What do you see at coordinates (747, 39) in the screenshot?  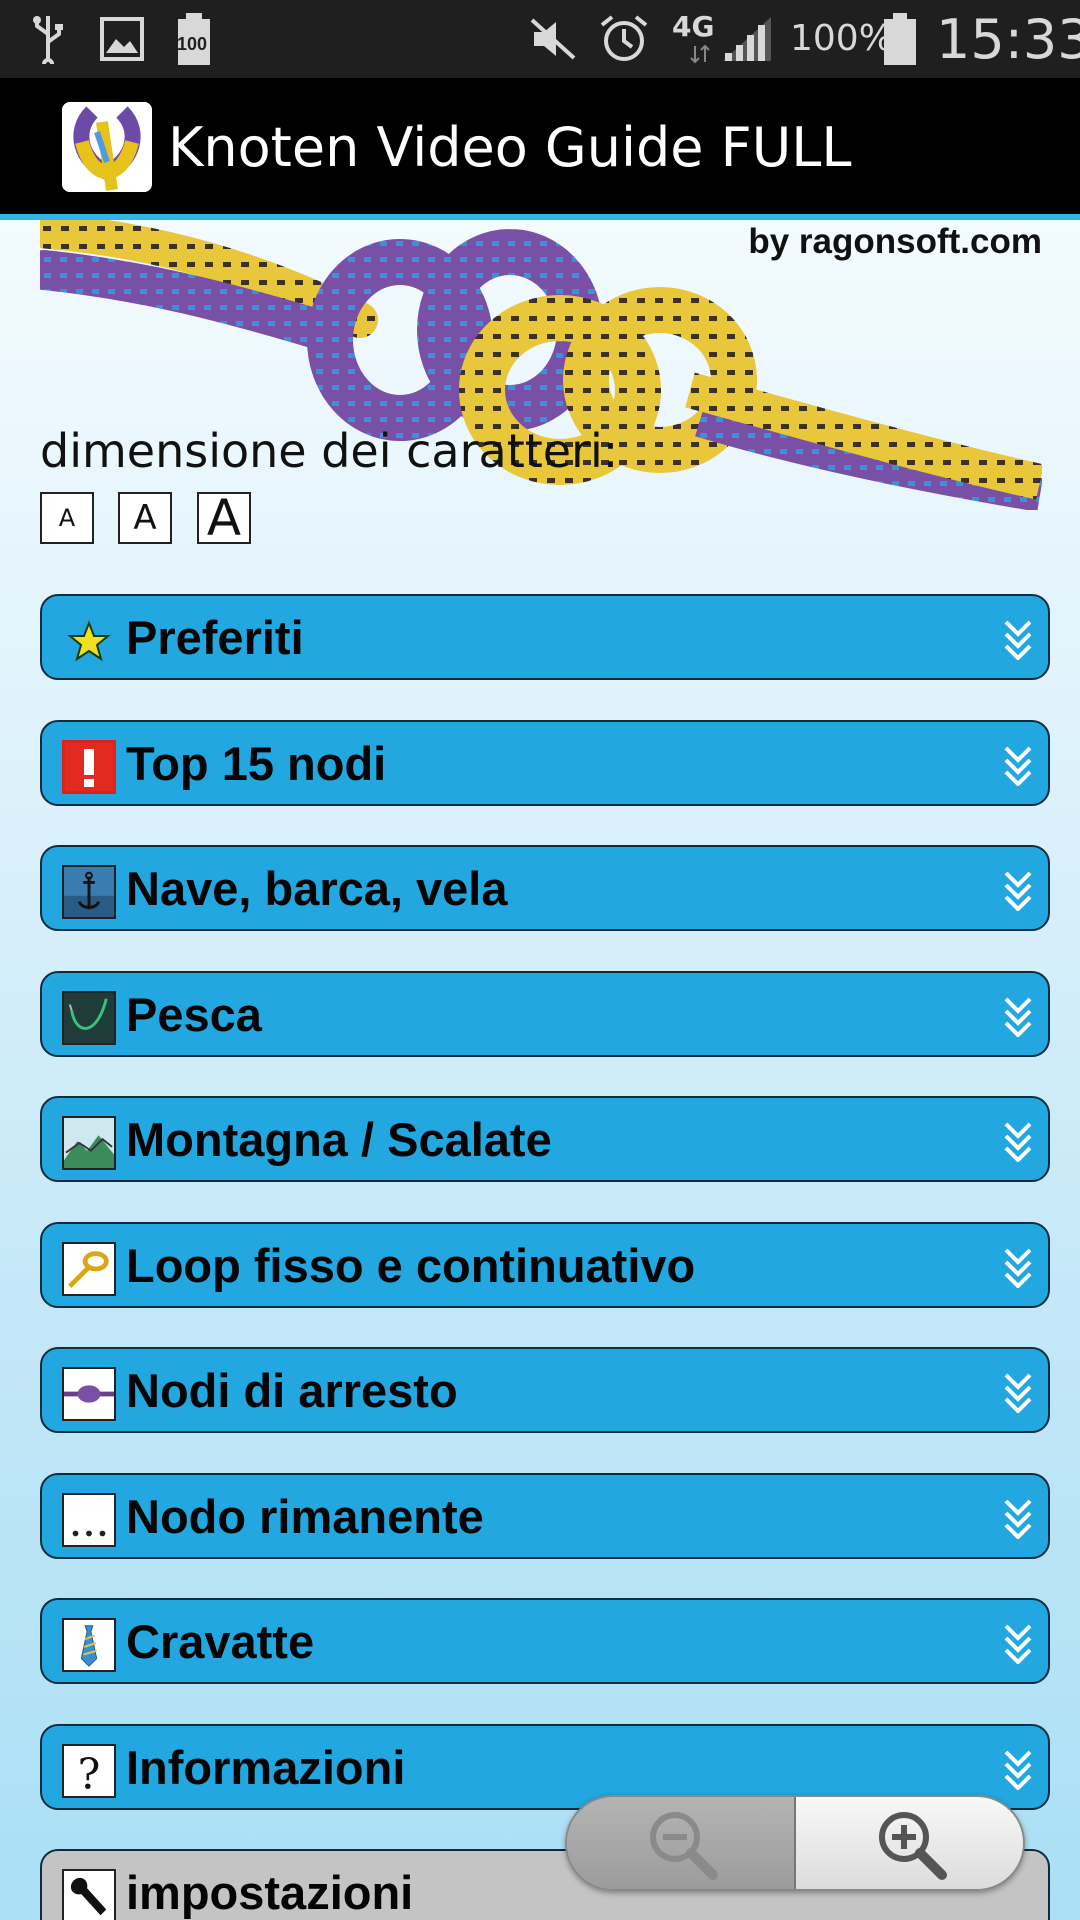 I see `signal-icon` at bounding box center [747, 39].